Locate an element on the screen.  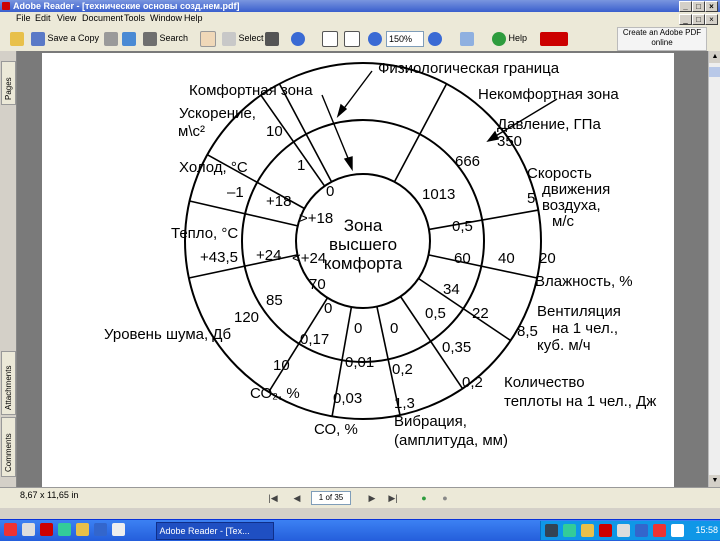
printer-icon is located at coordinates (111, 38).